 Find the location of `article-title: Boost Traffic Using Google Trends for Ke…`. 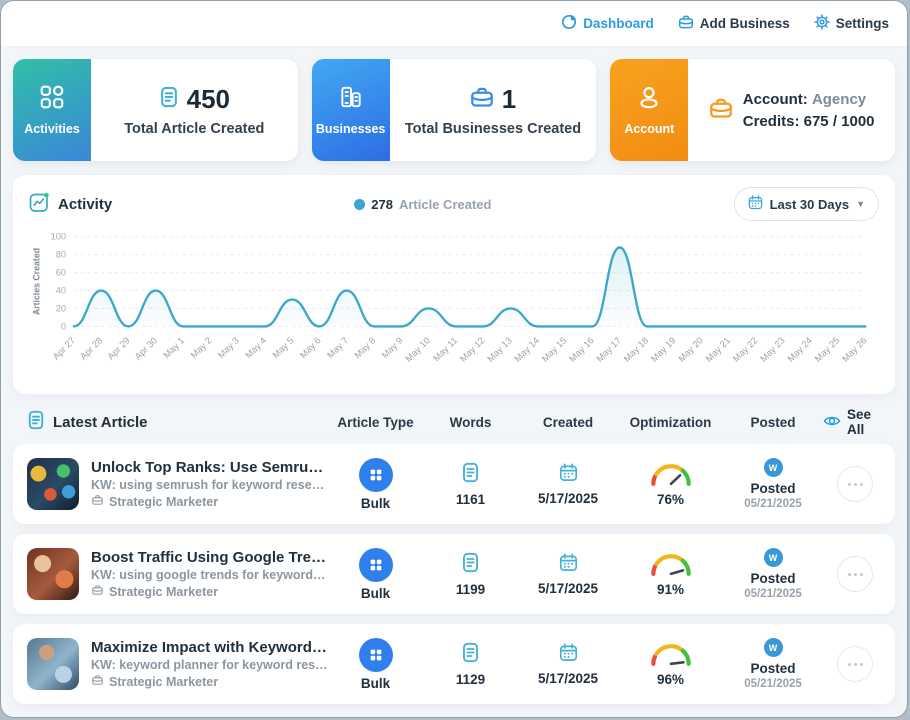

article-title: Boost Traffic Using Google Trends for Ke… is located at coordinates (209, 557).